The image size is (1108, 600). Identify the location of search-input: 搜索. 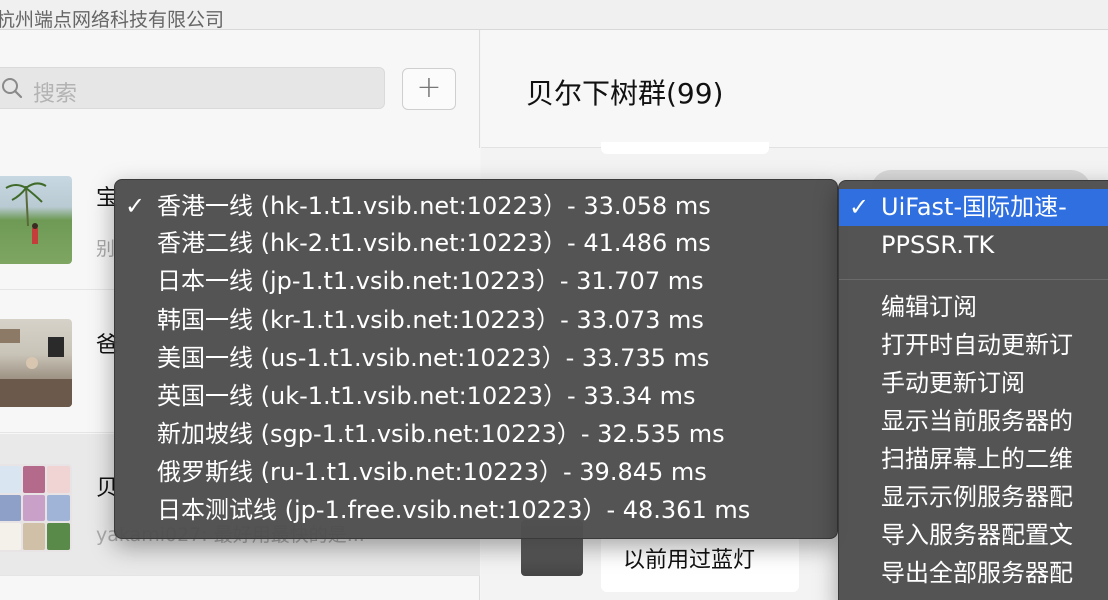
(192, 88).